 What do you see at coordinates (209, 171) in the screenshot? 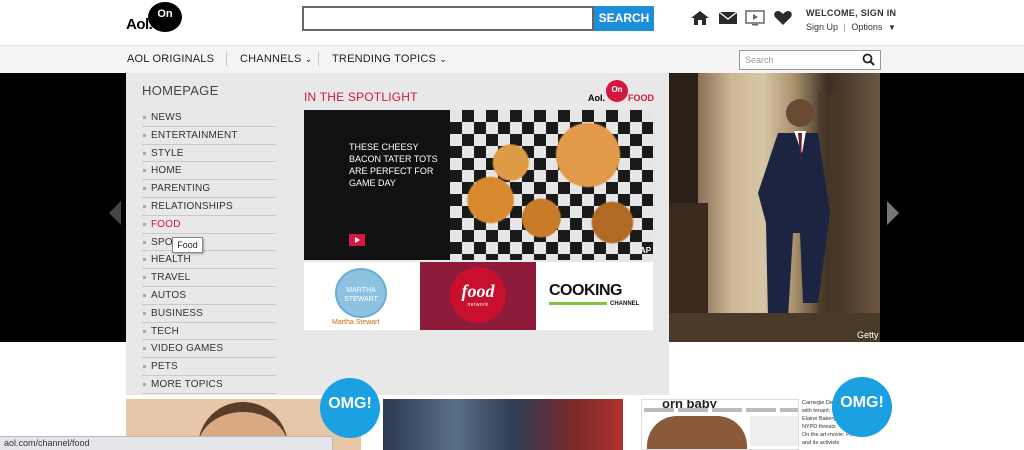
I see `menu-item-home: HOME` at bounding box center [209, 171].